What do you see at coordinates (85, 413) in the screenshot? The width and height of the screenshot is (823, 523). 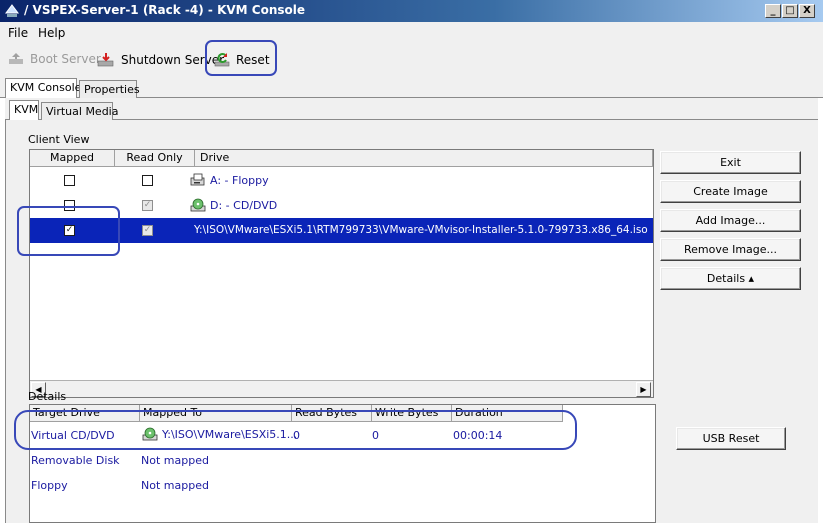 I see `column-header-target-drive: Target Drive` at bounding box center [85, 413].